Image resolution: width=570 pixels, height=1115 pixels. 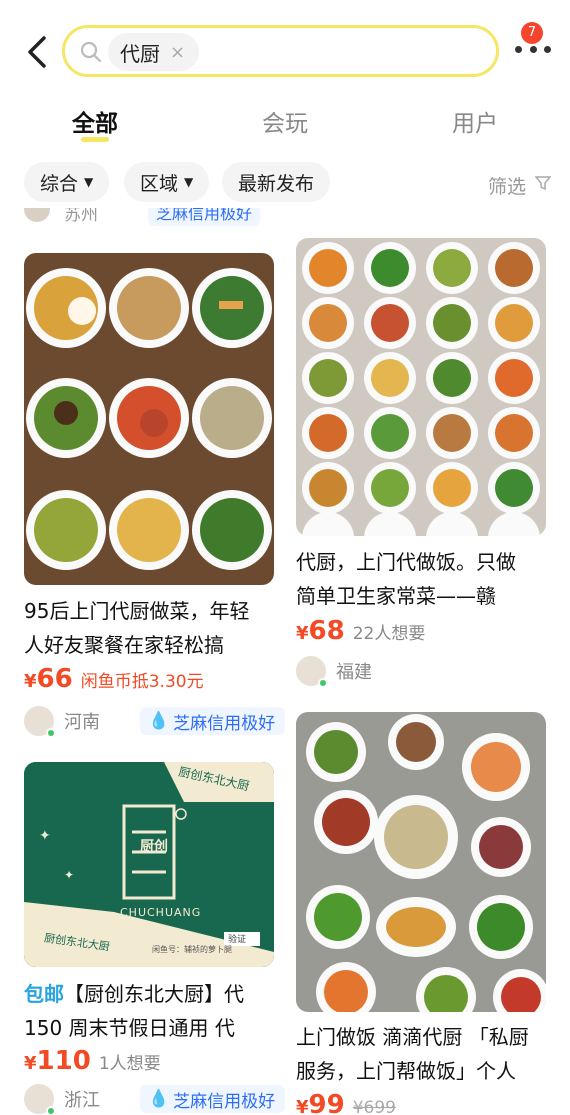 I want to click on seller-row: 福建, so click(x=334, y=672).